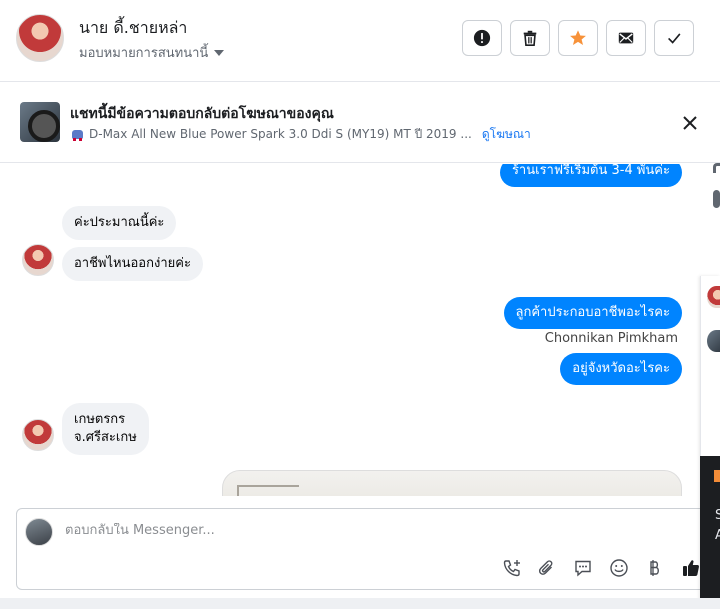  Describe the element at coordinates (40, 38) in the screenshot. I see `contact-avatar` at that location.